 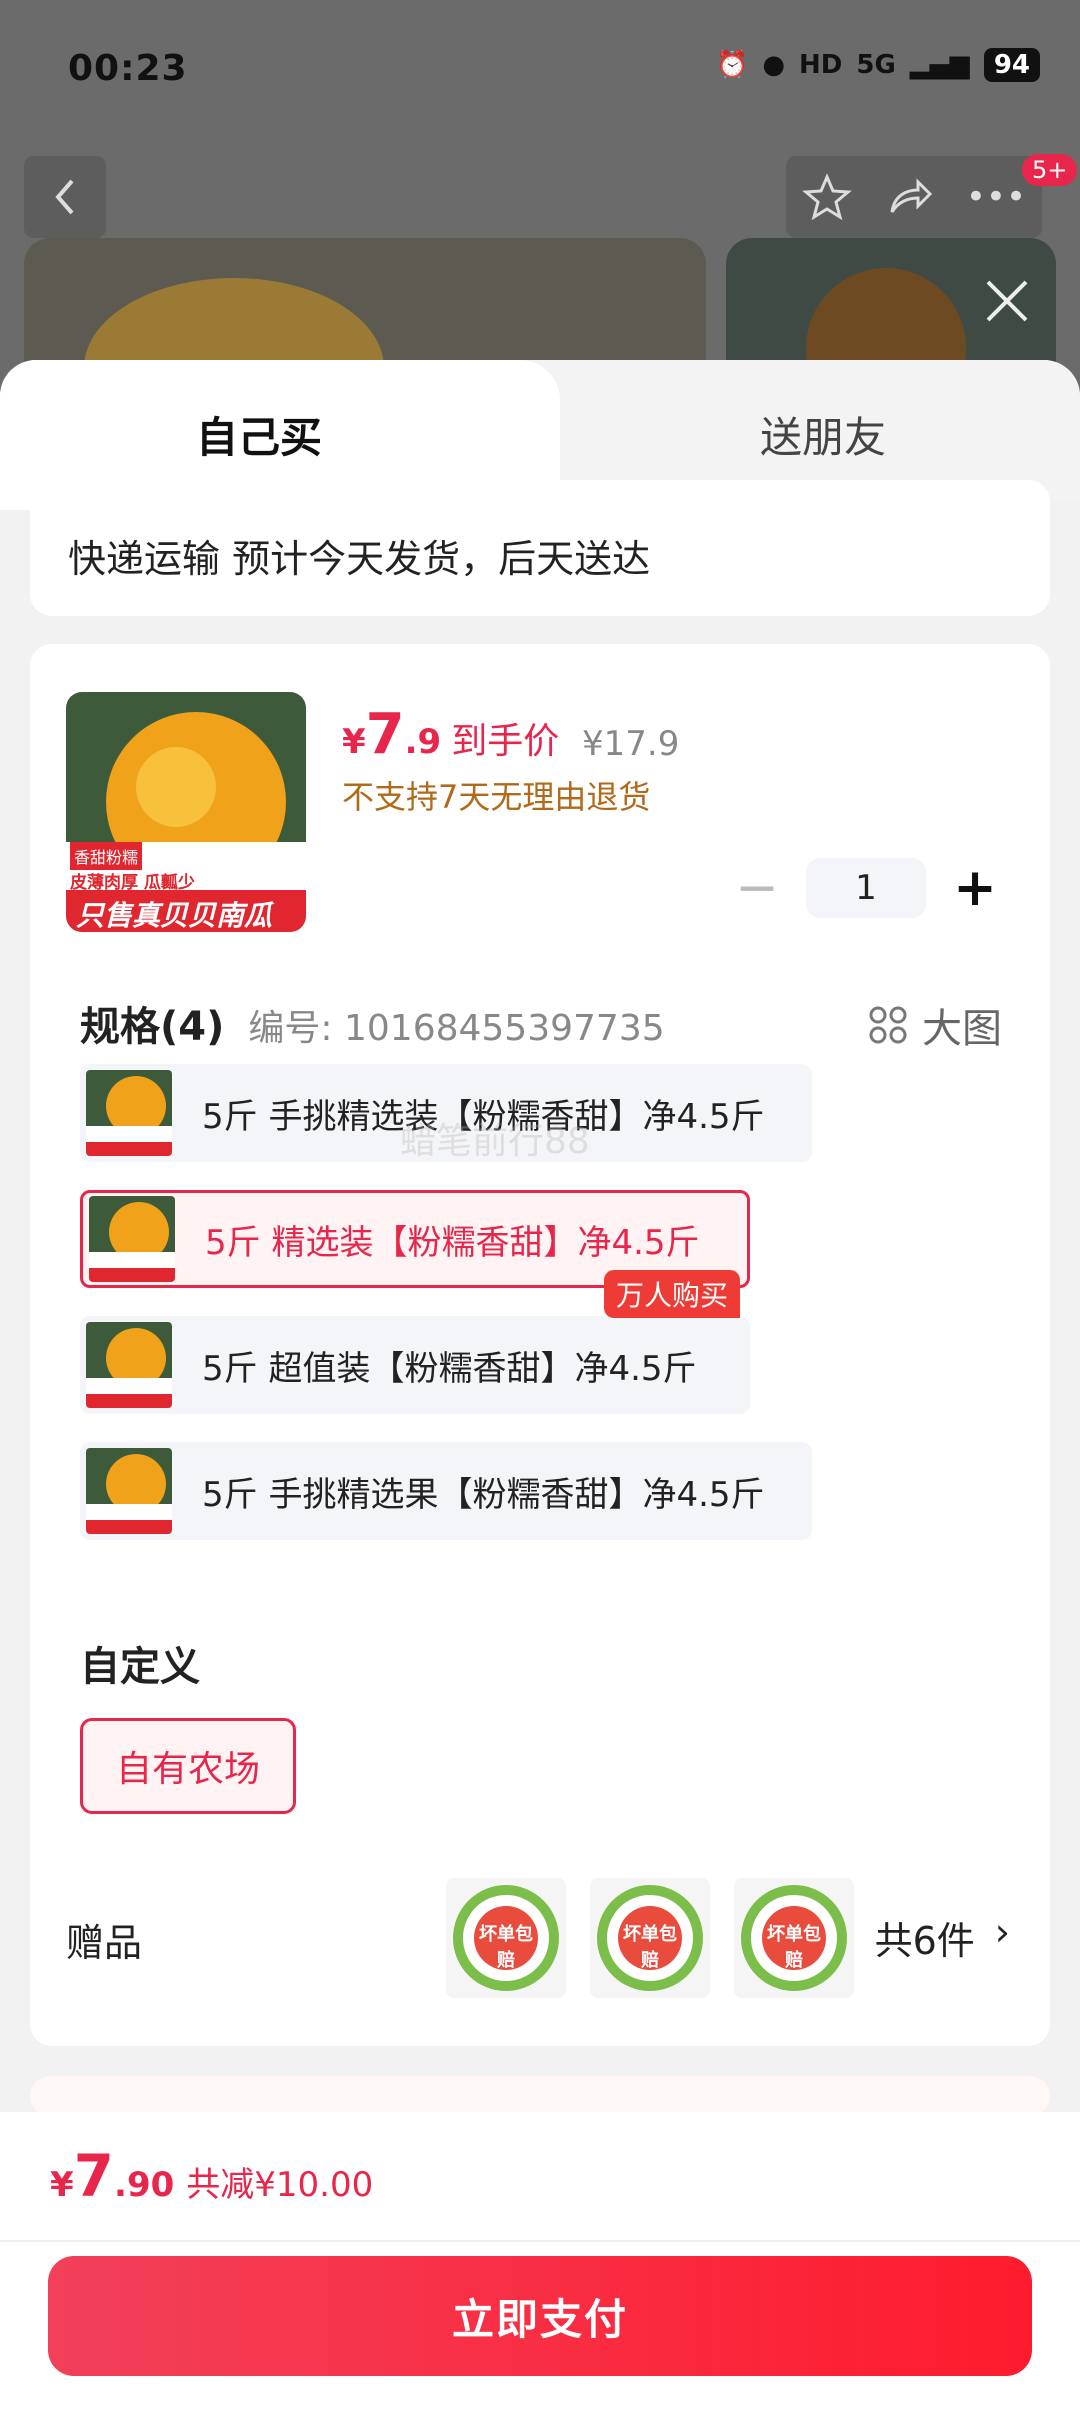 What do you see at coordinates (423, 742) in the screenshot?
I see `price-decimal: .9` at bounding box center [423, 742].